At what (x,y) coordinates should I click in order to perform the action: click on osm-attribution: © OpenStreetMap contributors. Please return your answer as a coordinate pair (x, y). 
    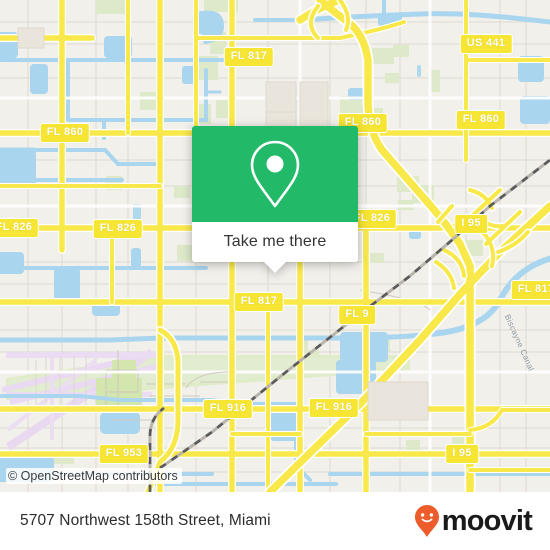
    Looking at the image, I should click on (94, 476).